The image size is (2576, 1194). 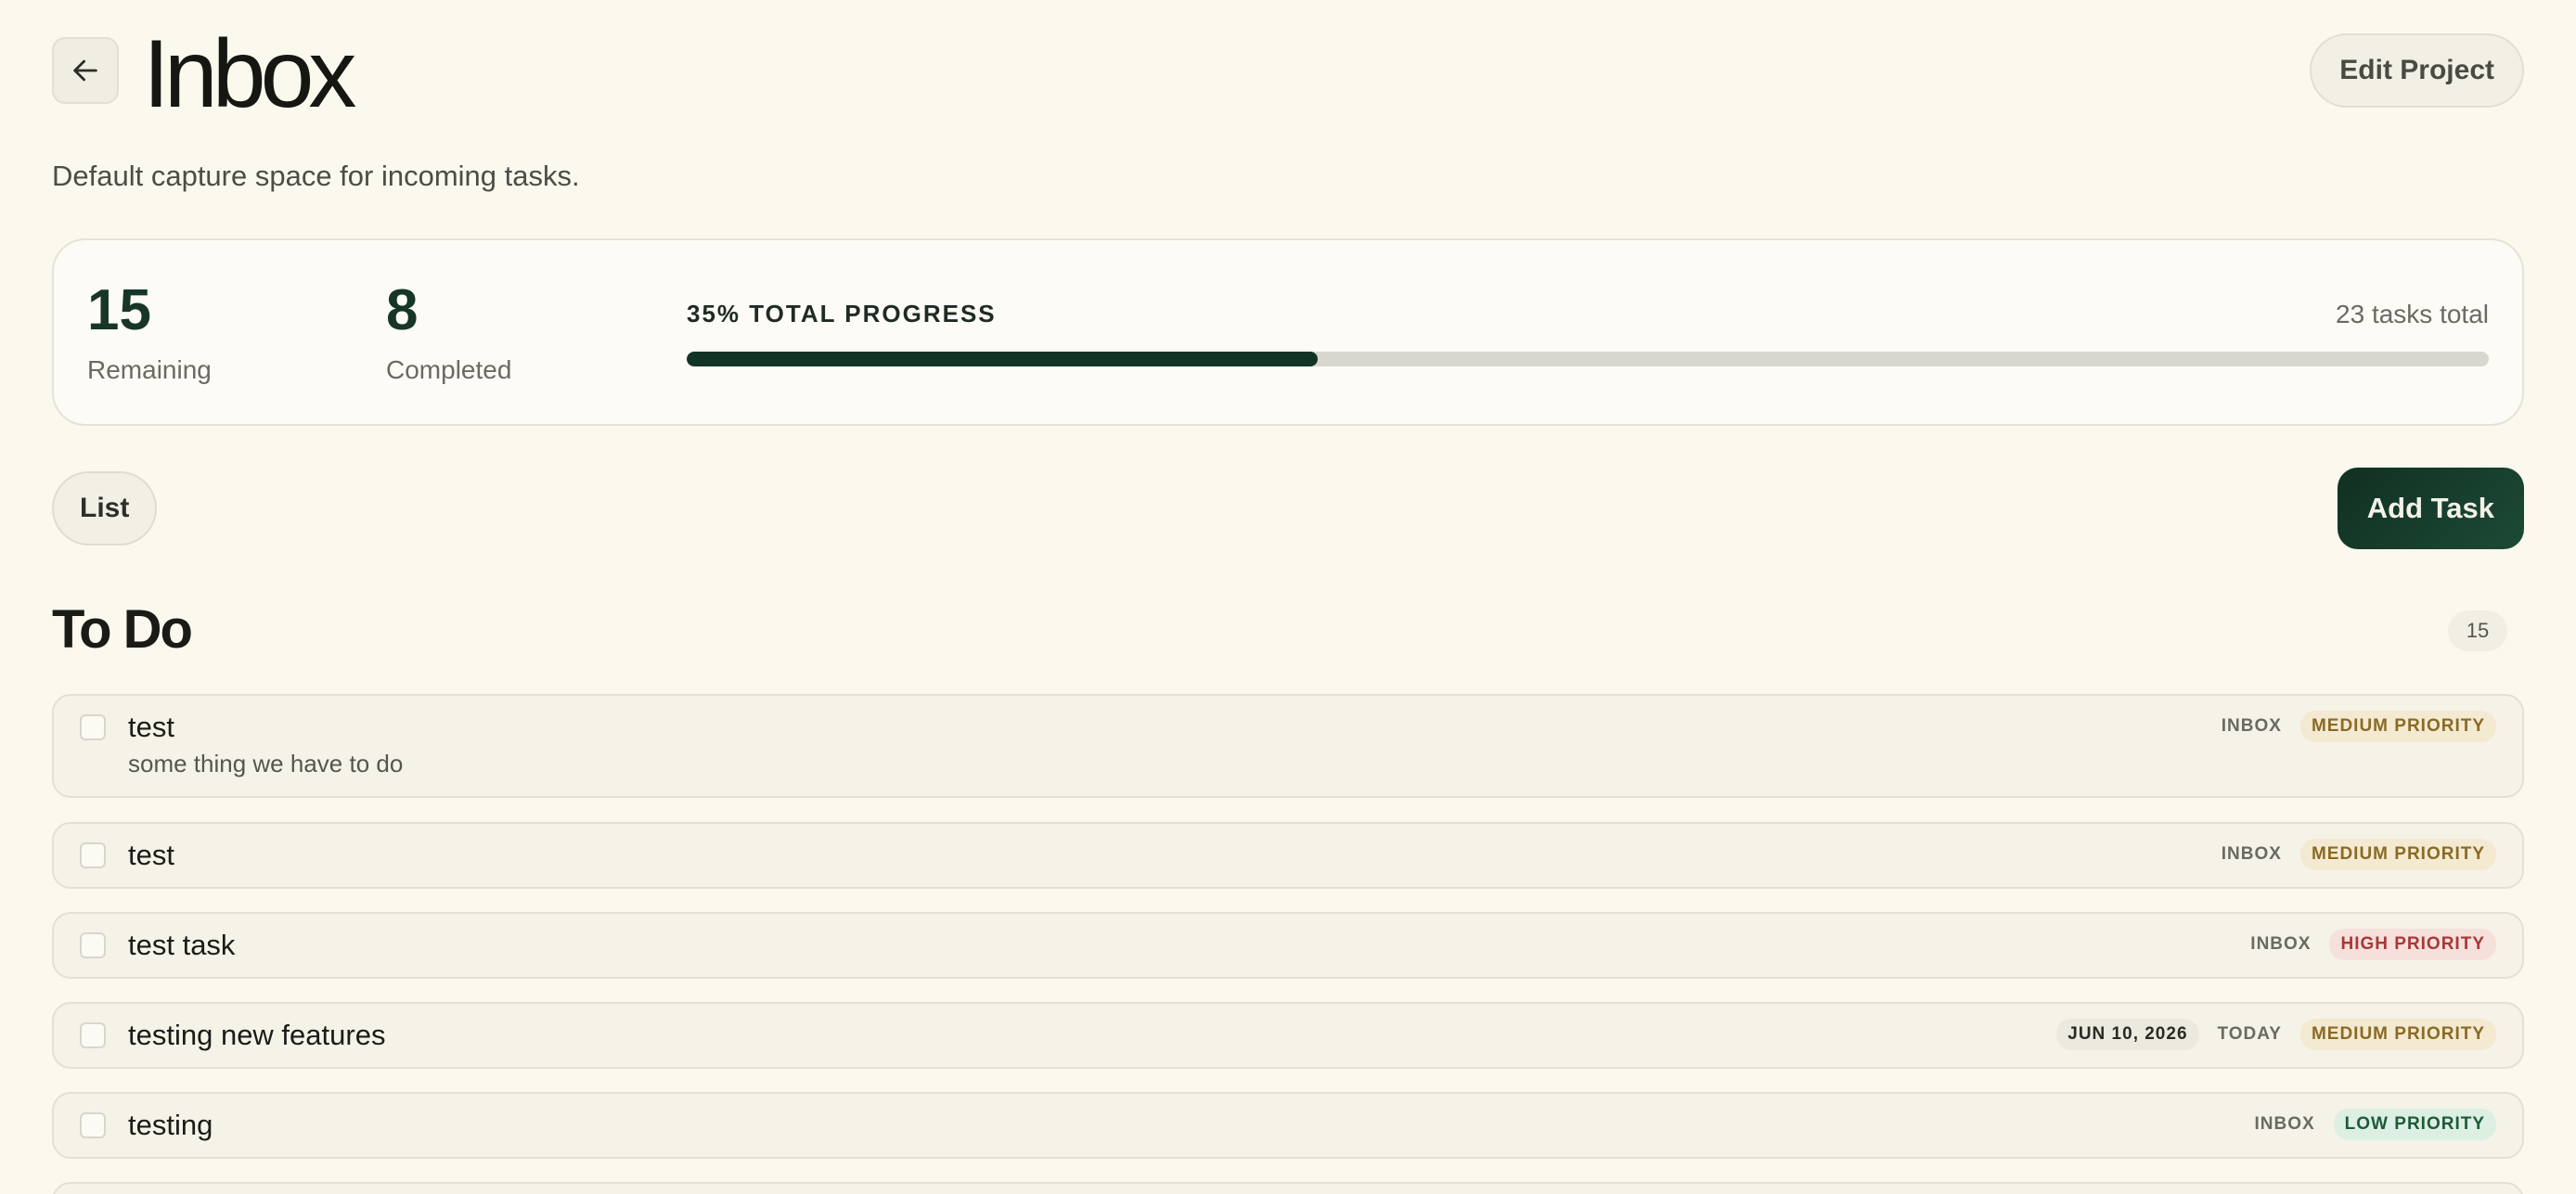 I want to click on task-title: testing new features, so click(x=257, y=1035).